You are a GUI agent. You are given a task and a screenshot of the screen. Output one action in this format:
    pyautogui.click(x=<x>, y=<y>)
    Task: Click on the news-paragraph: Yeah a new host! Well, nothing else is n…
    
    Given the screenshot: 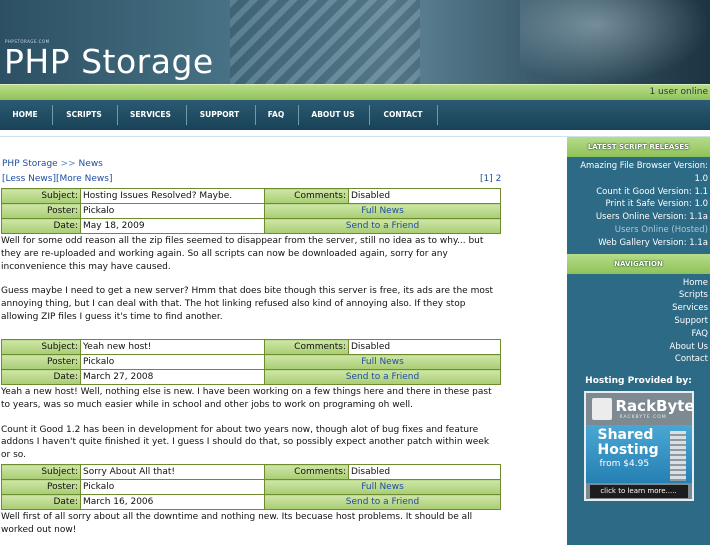 What is the action you would take?
    pyautogui.click(x=246, y=398)
    